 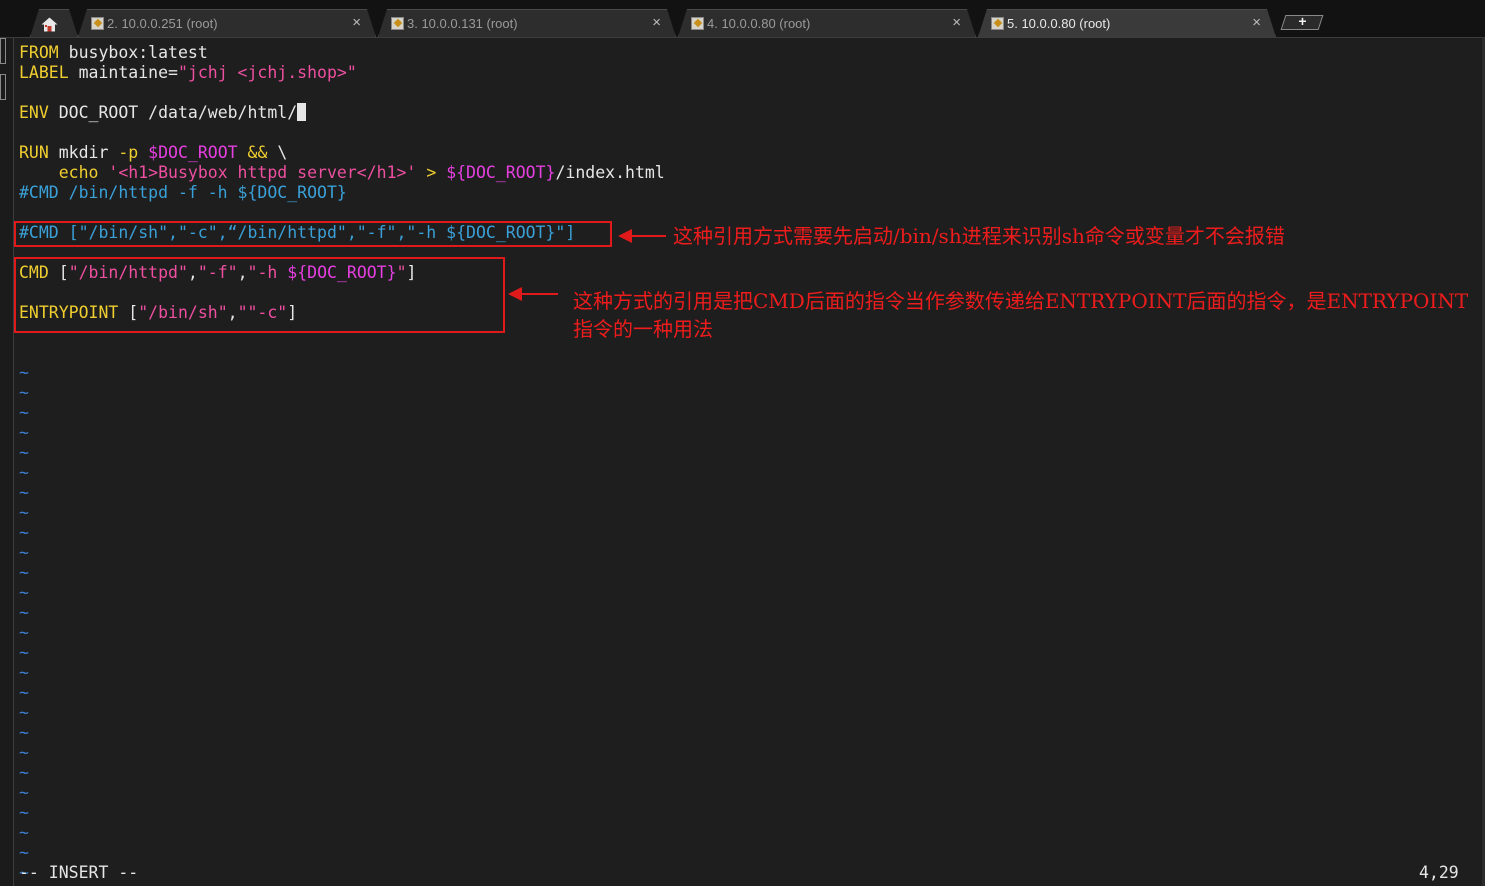 I want to click on text-cursor, so click(x=302, y=112).